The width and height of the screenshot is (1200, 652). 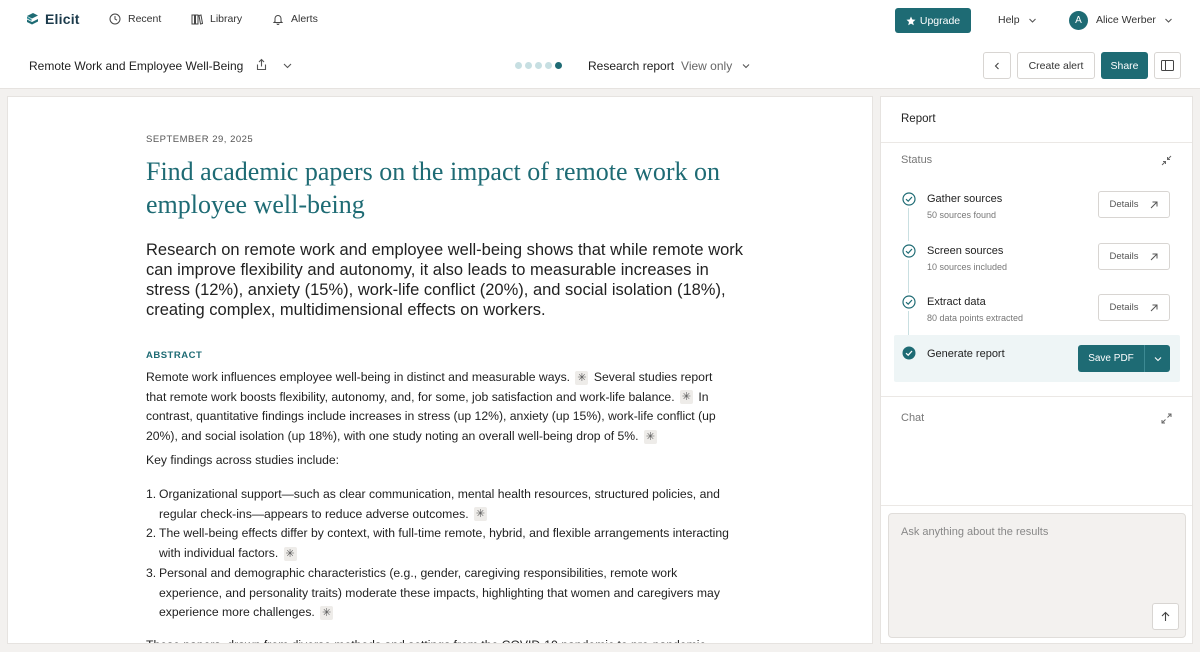 I want to click on star-icon, so click(x=911, y=20).